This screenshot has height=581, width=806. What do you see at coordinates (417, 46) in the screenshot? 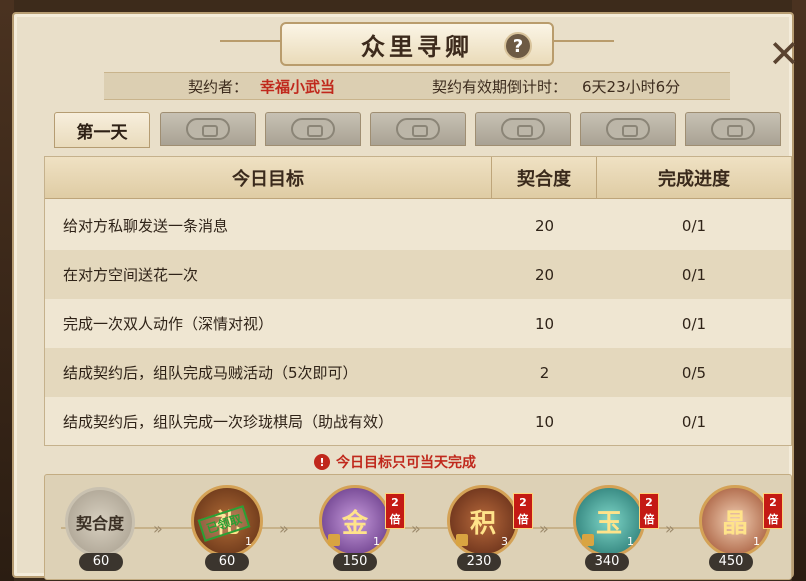
I see `page-title: 众里寻卿` at bounding box center [417, 46].